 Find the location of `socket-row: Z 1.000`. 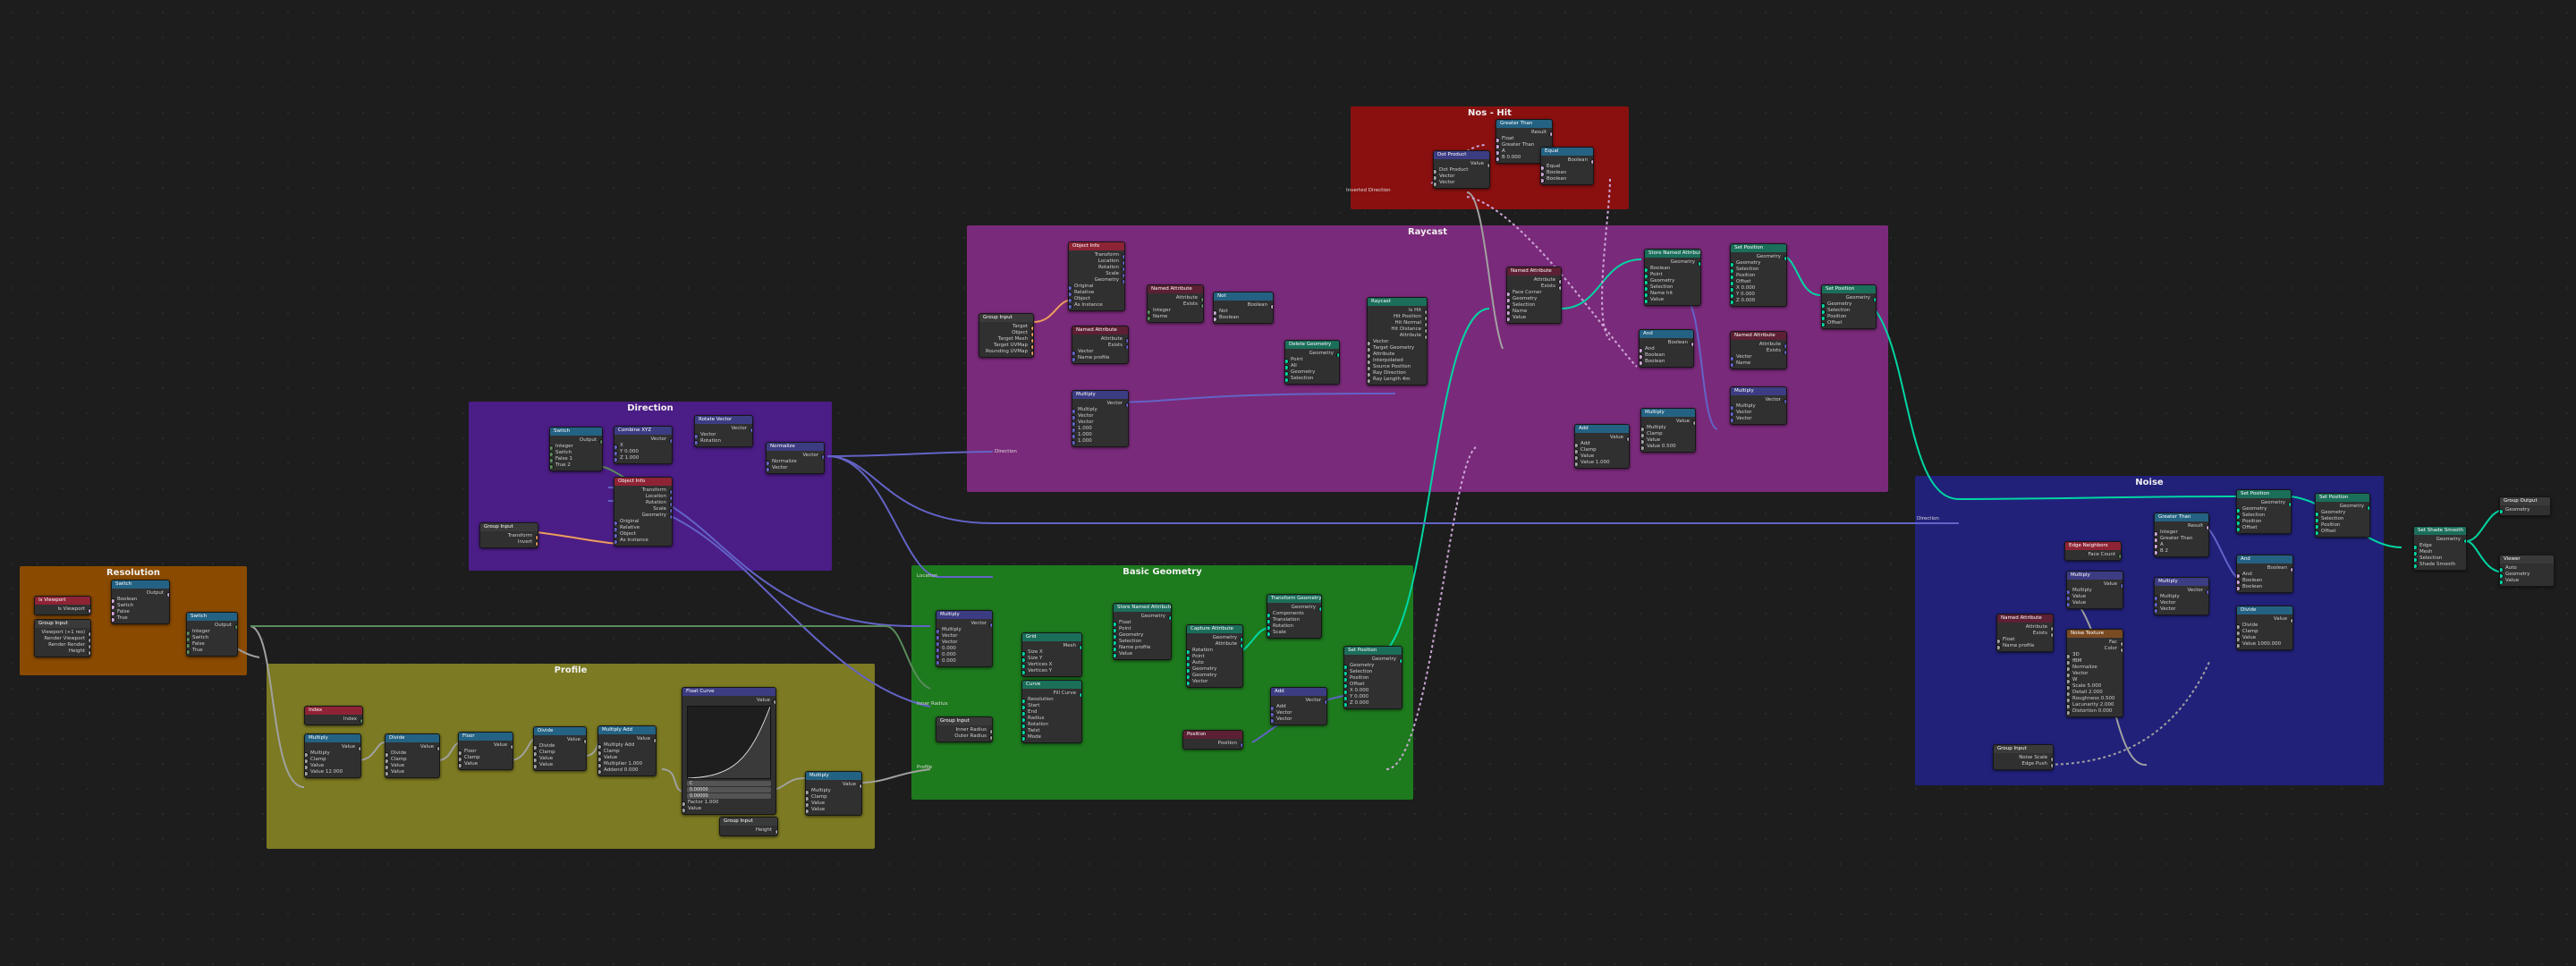

socket-row: Z 1.000 is located at coordinates (643, 458).